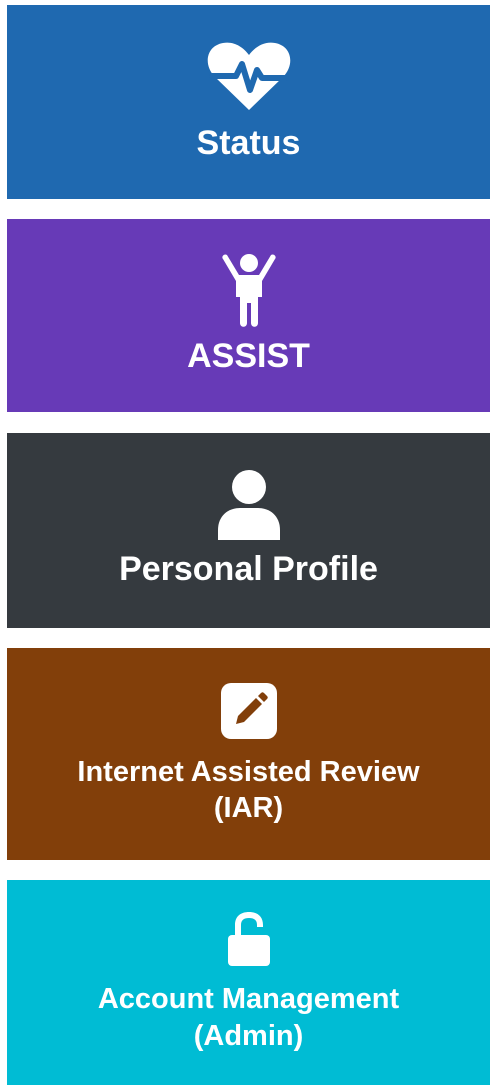 Image resolution: width=490 pixels, height=1085 pixels. What do you see at coordinates (248, 771) in the screenshot?
I see `iar-label-line-1: Internet Assisted Review` at bounding box center [248, 771].